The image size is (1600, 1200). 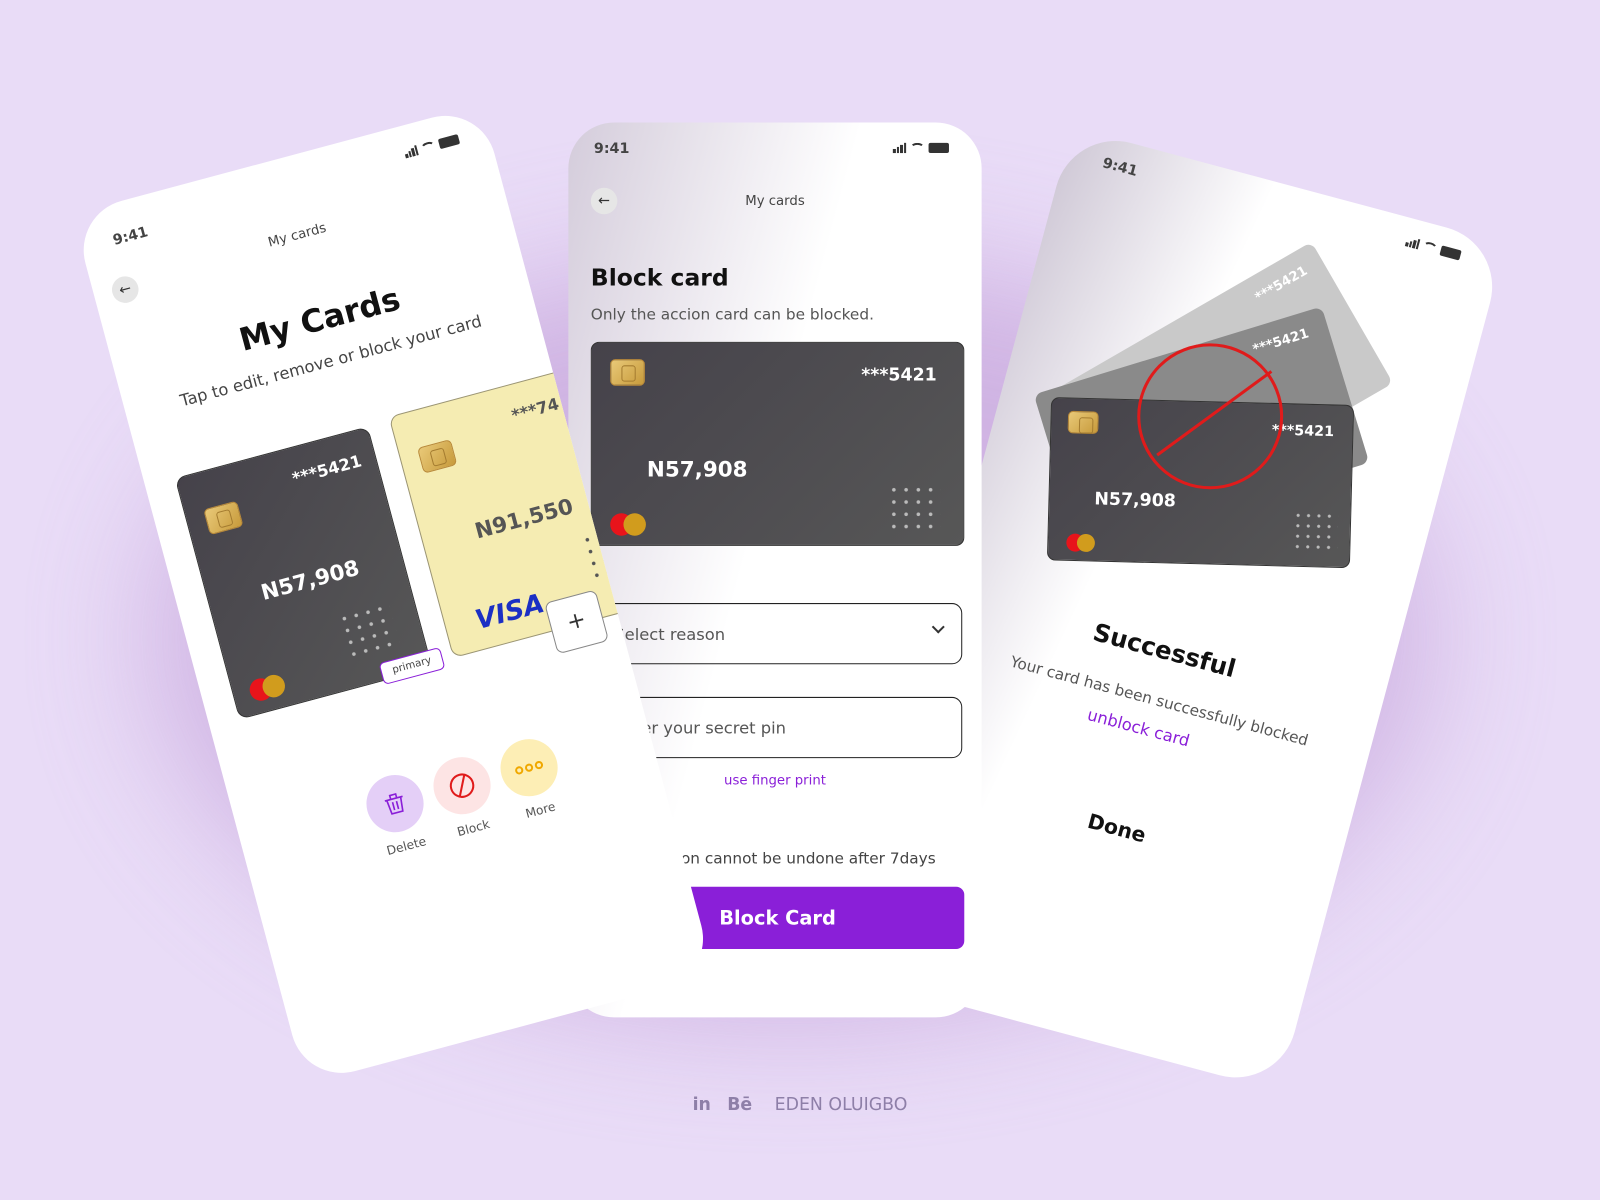 I want to click on delete-button, so click(x=395, y=803).